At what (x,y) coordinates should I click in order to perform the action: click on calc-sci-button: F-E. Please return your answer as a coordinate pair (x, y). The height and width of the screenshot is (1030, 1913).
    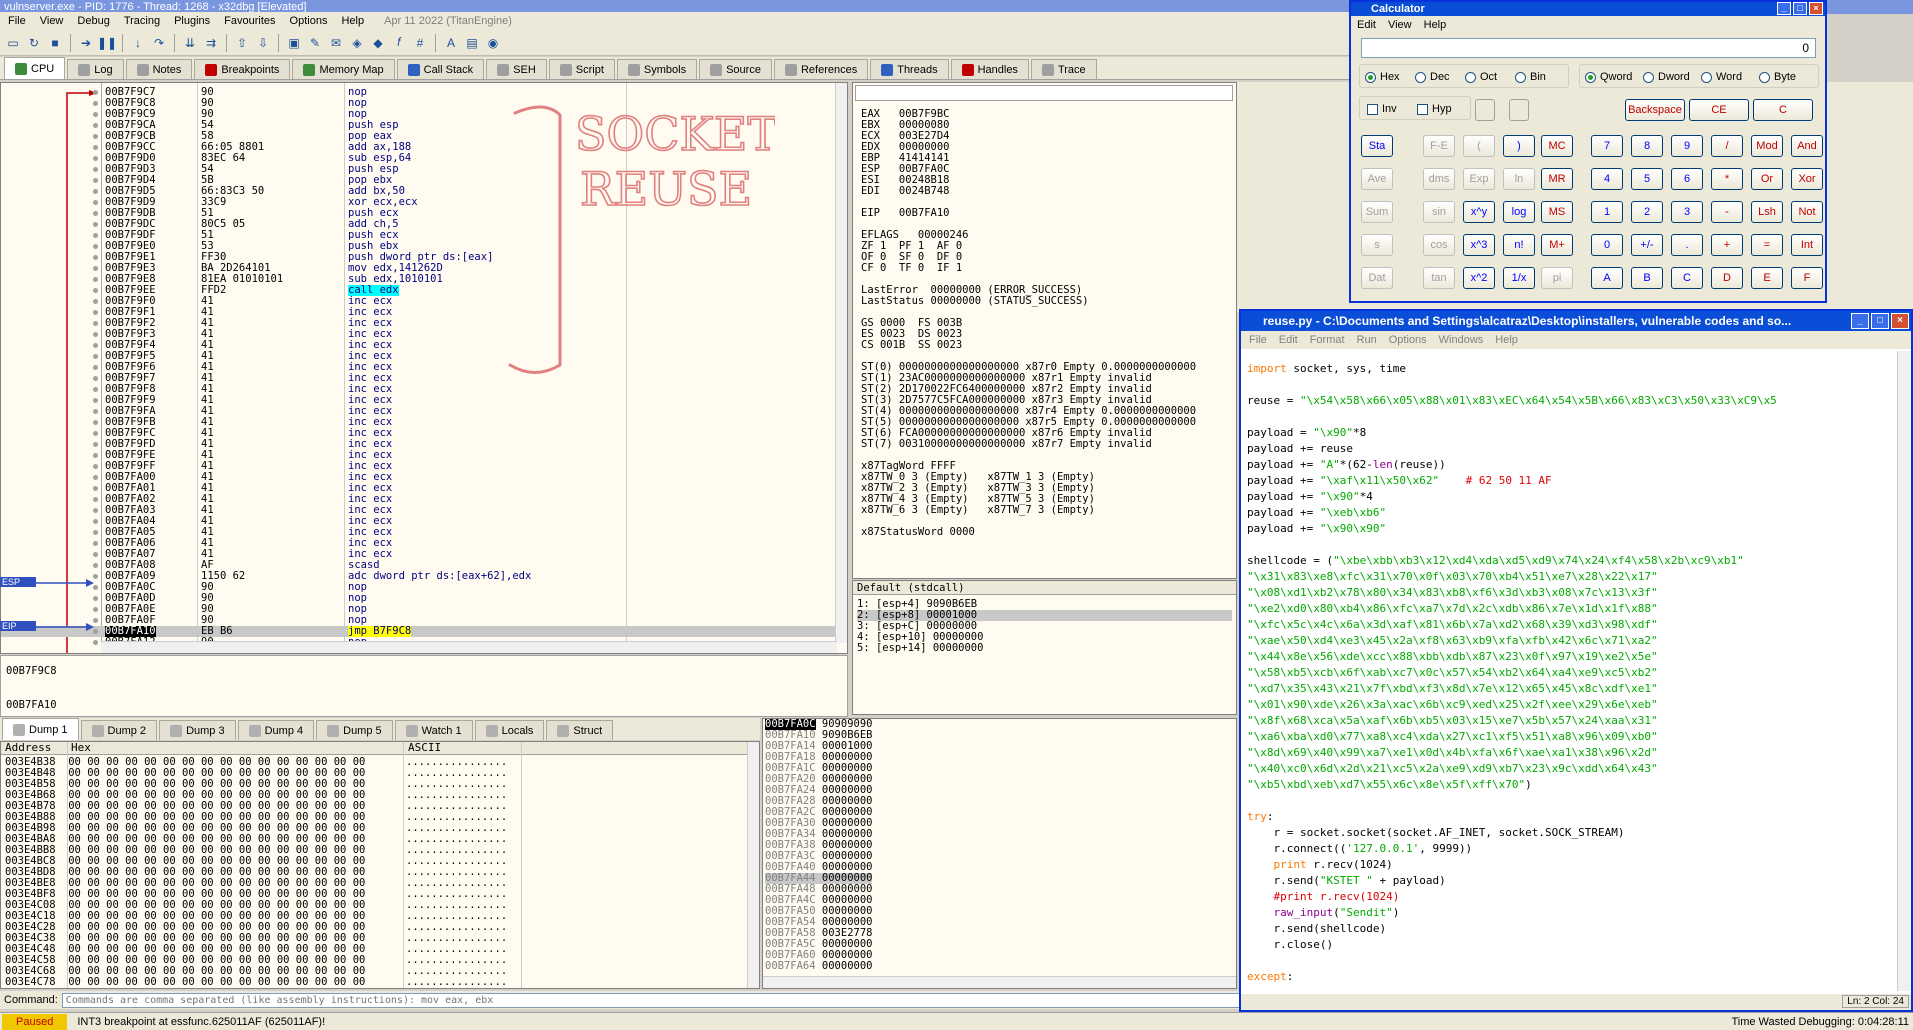
    Looking at the image, I should click on (1439, 146).